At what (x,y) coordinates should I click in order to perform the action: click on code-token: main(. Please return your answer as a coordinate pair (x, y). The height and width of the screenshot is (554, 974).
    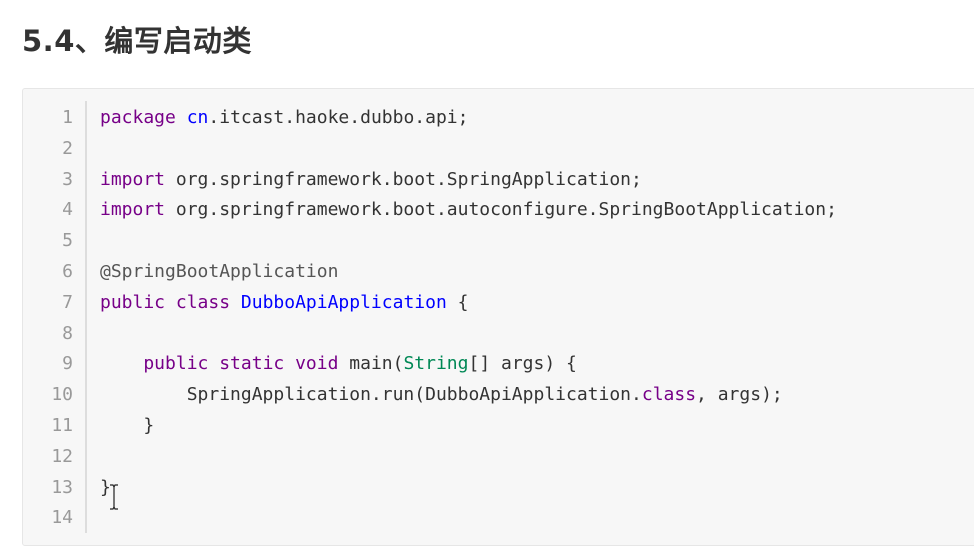
    Looking at the image, I should click on (376, 364).